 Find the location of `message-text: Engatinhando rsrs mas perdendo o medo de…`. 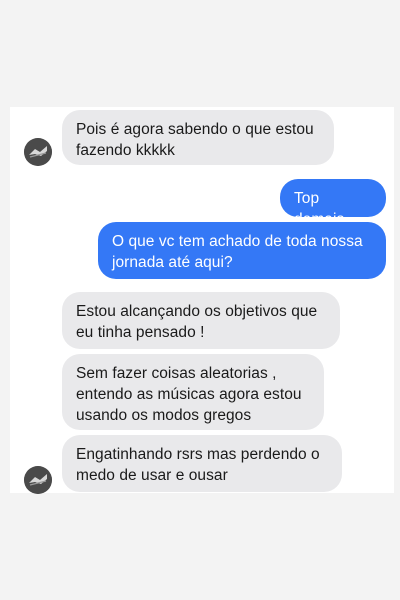

message-text: Engatinhando rsrs mas perdendo o medo de… is located at coordinates (198, 465).